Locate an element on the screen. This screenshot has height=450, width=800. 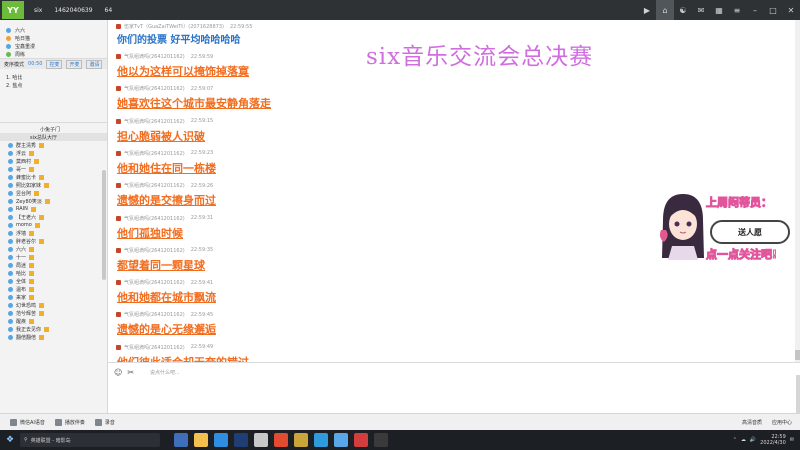
channel-item: 哈日猫 is located at coordinates (53, 38).